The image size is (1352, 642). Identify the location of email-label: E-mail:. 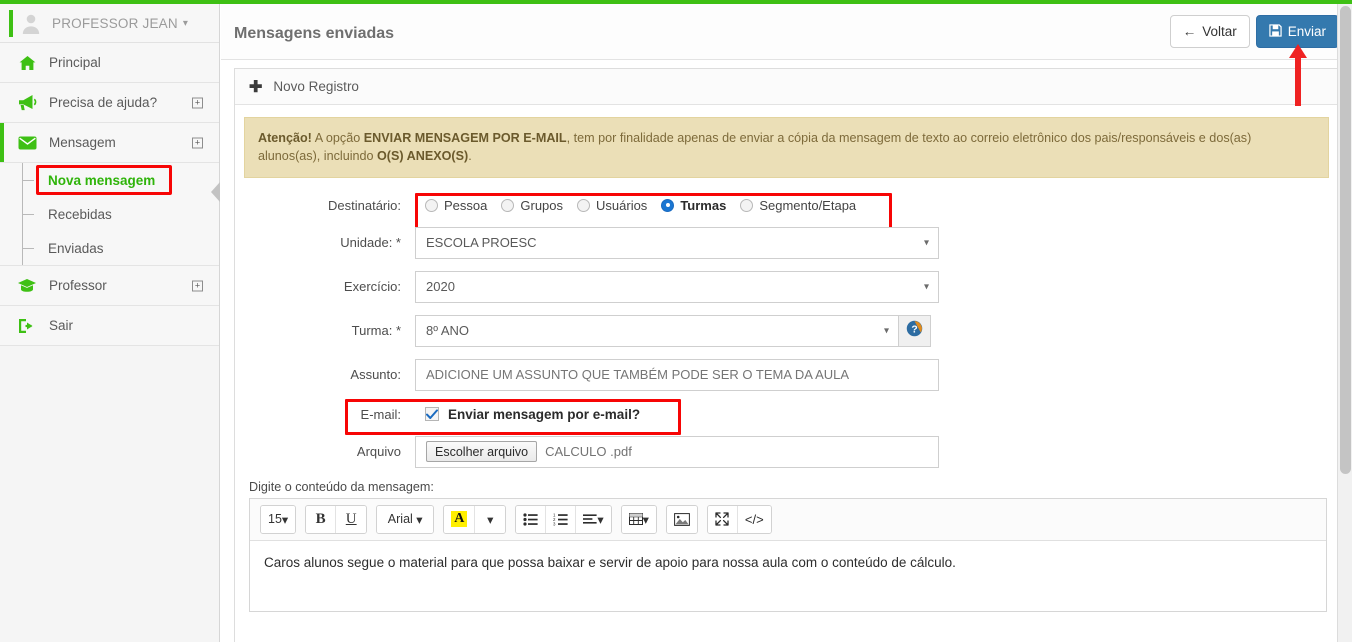
(380, 414).